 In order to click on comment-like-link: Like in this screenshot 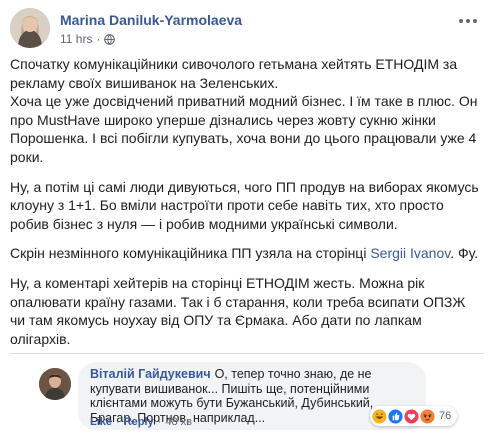, I will do `click(101, 422)`.